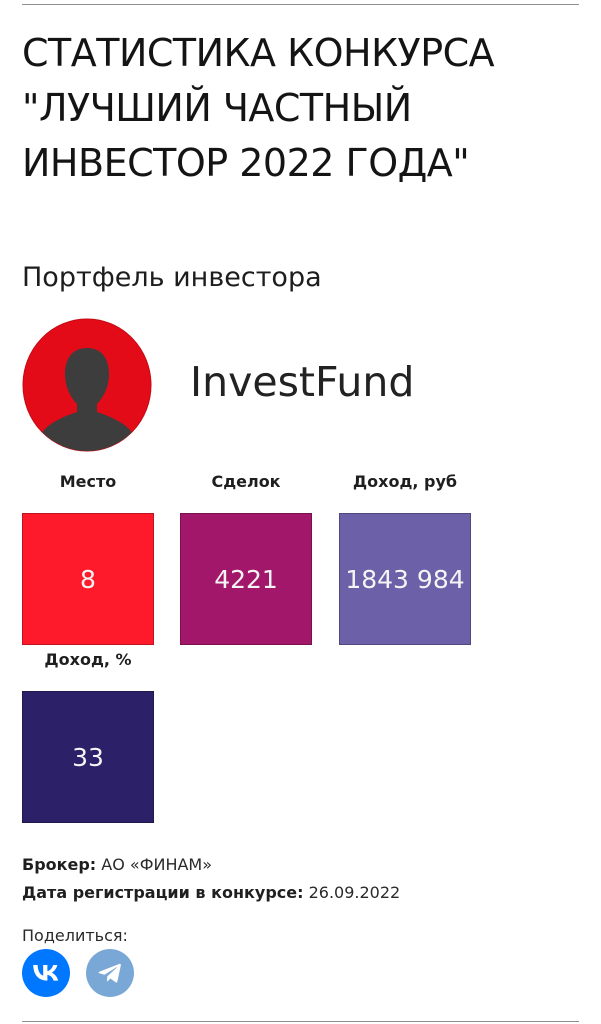 The height and width of the screenshot is (1024, 601). What do you see at coordinates (405, 481) in the screenshot?
I see `stat-label: Доход, руб` at bounding box center [405, 481].